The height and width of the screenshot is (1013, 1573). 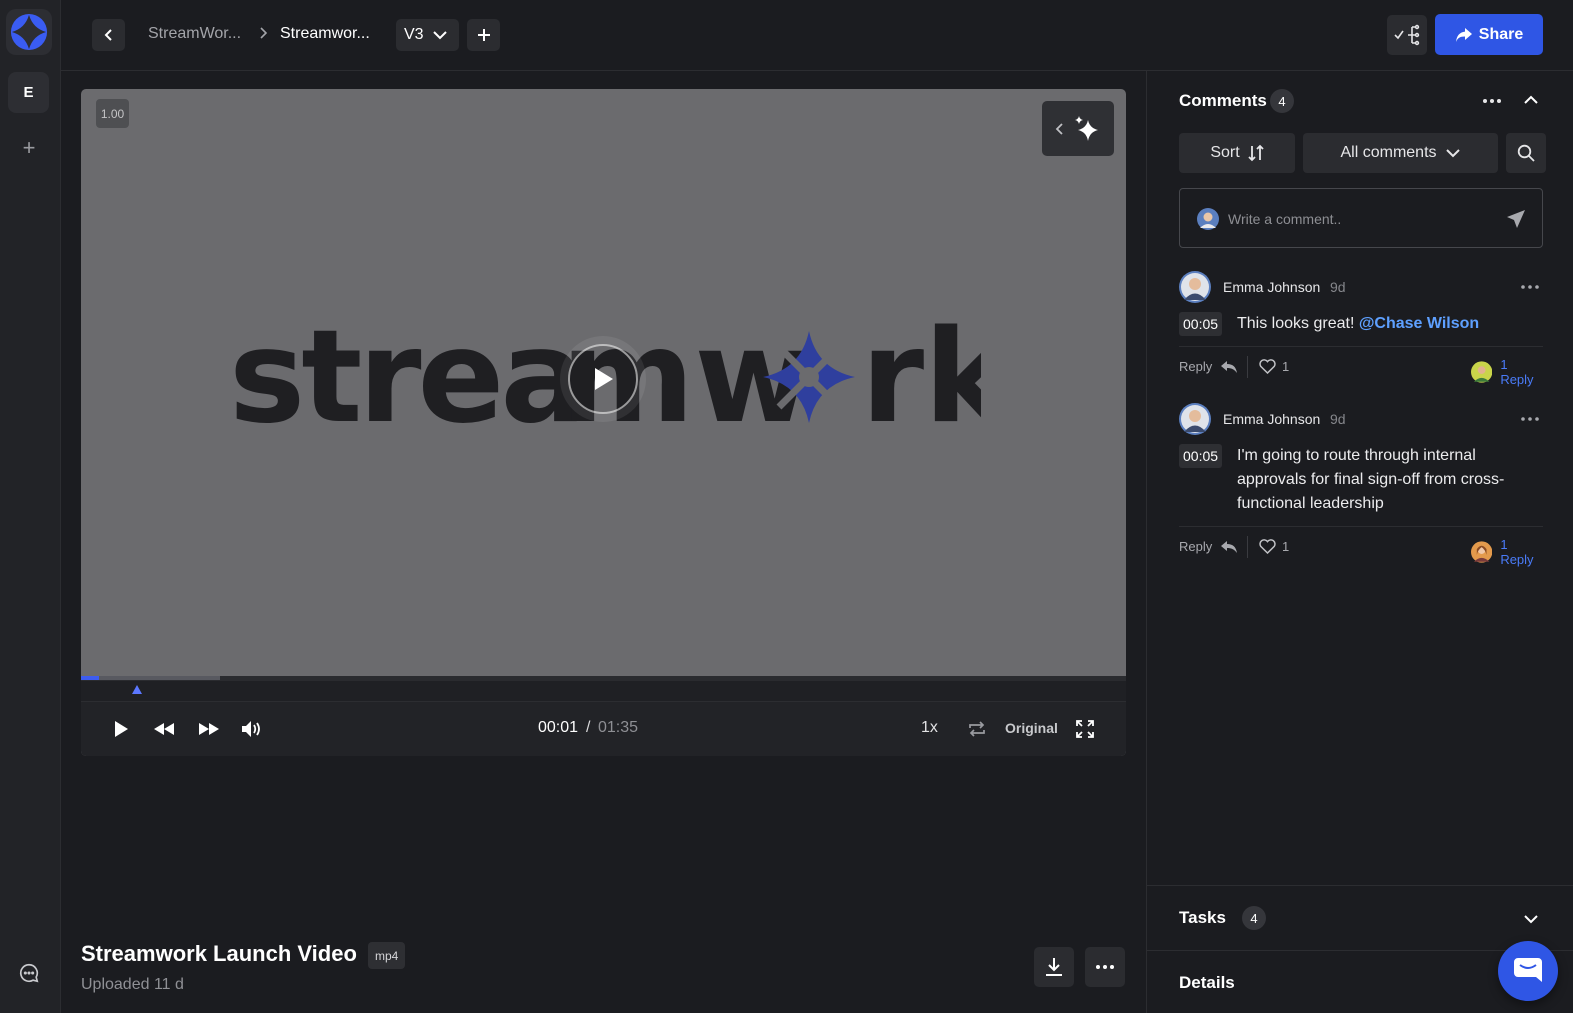 I want to click on comment-body: This looks great! @Chase Wilson, so click(x=1387, y=324).